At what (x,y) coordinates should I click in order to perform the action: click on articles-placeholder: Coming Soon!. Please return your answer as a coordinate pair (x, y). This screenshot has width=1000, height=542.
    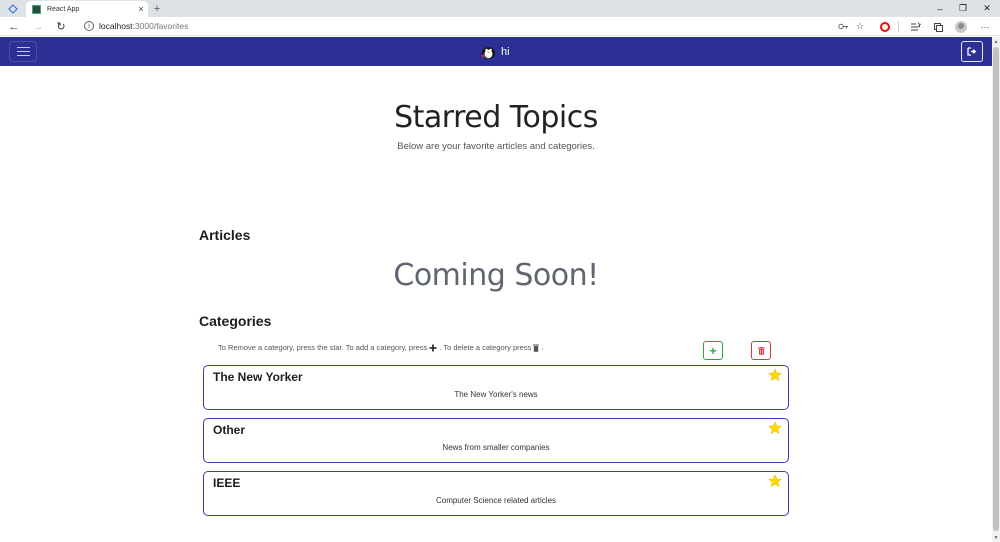
    Looking at the image, I should click on (496, 275).